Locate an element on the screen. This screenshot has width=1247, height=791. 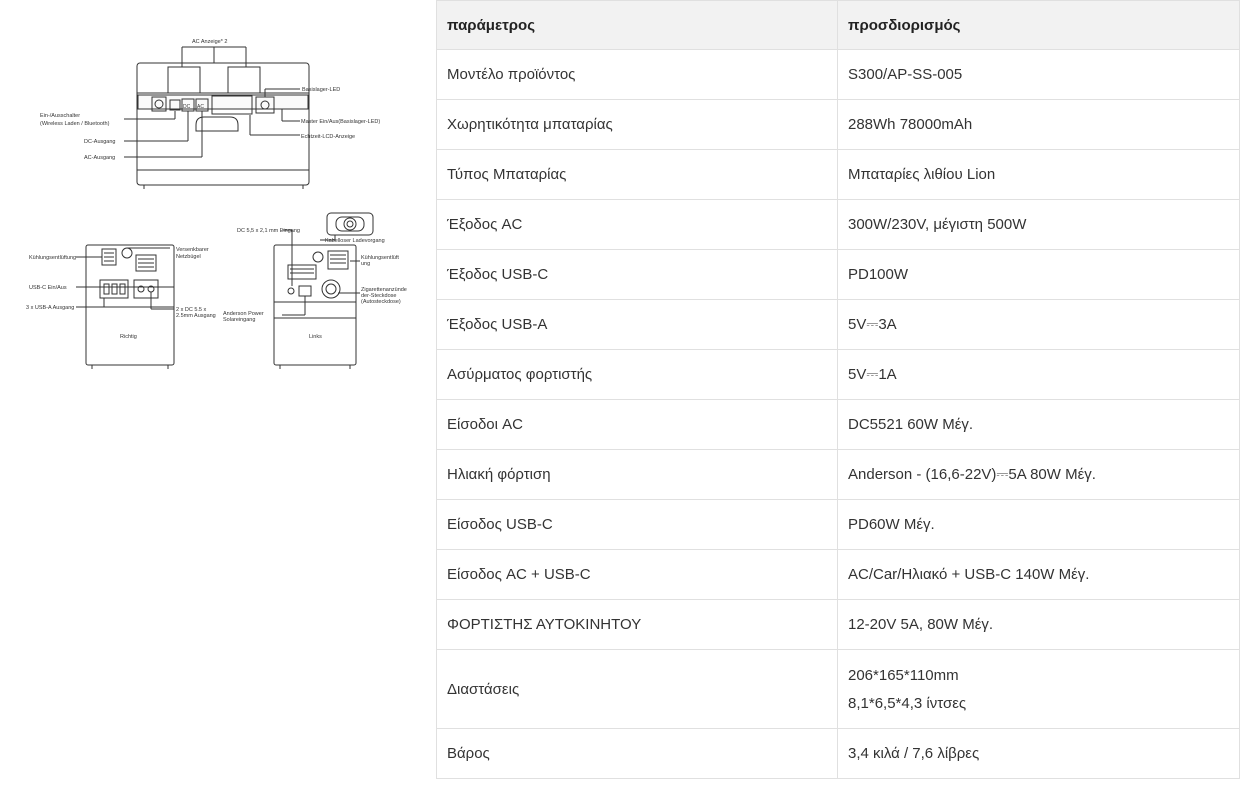
dc-out-label-2: 2.5mm Ausgang is located at coordinates (196, 316).